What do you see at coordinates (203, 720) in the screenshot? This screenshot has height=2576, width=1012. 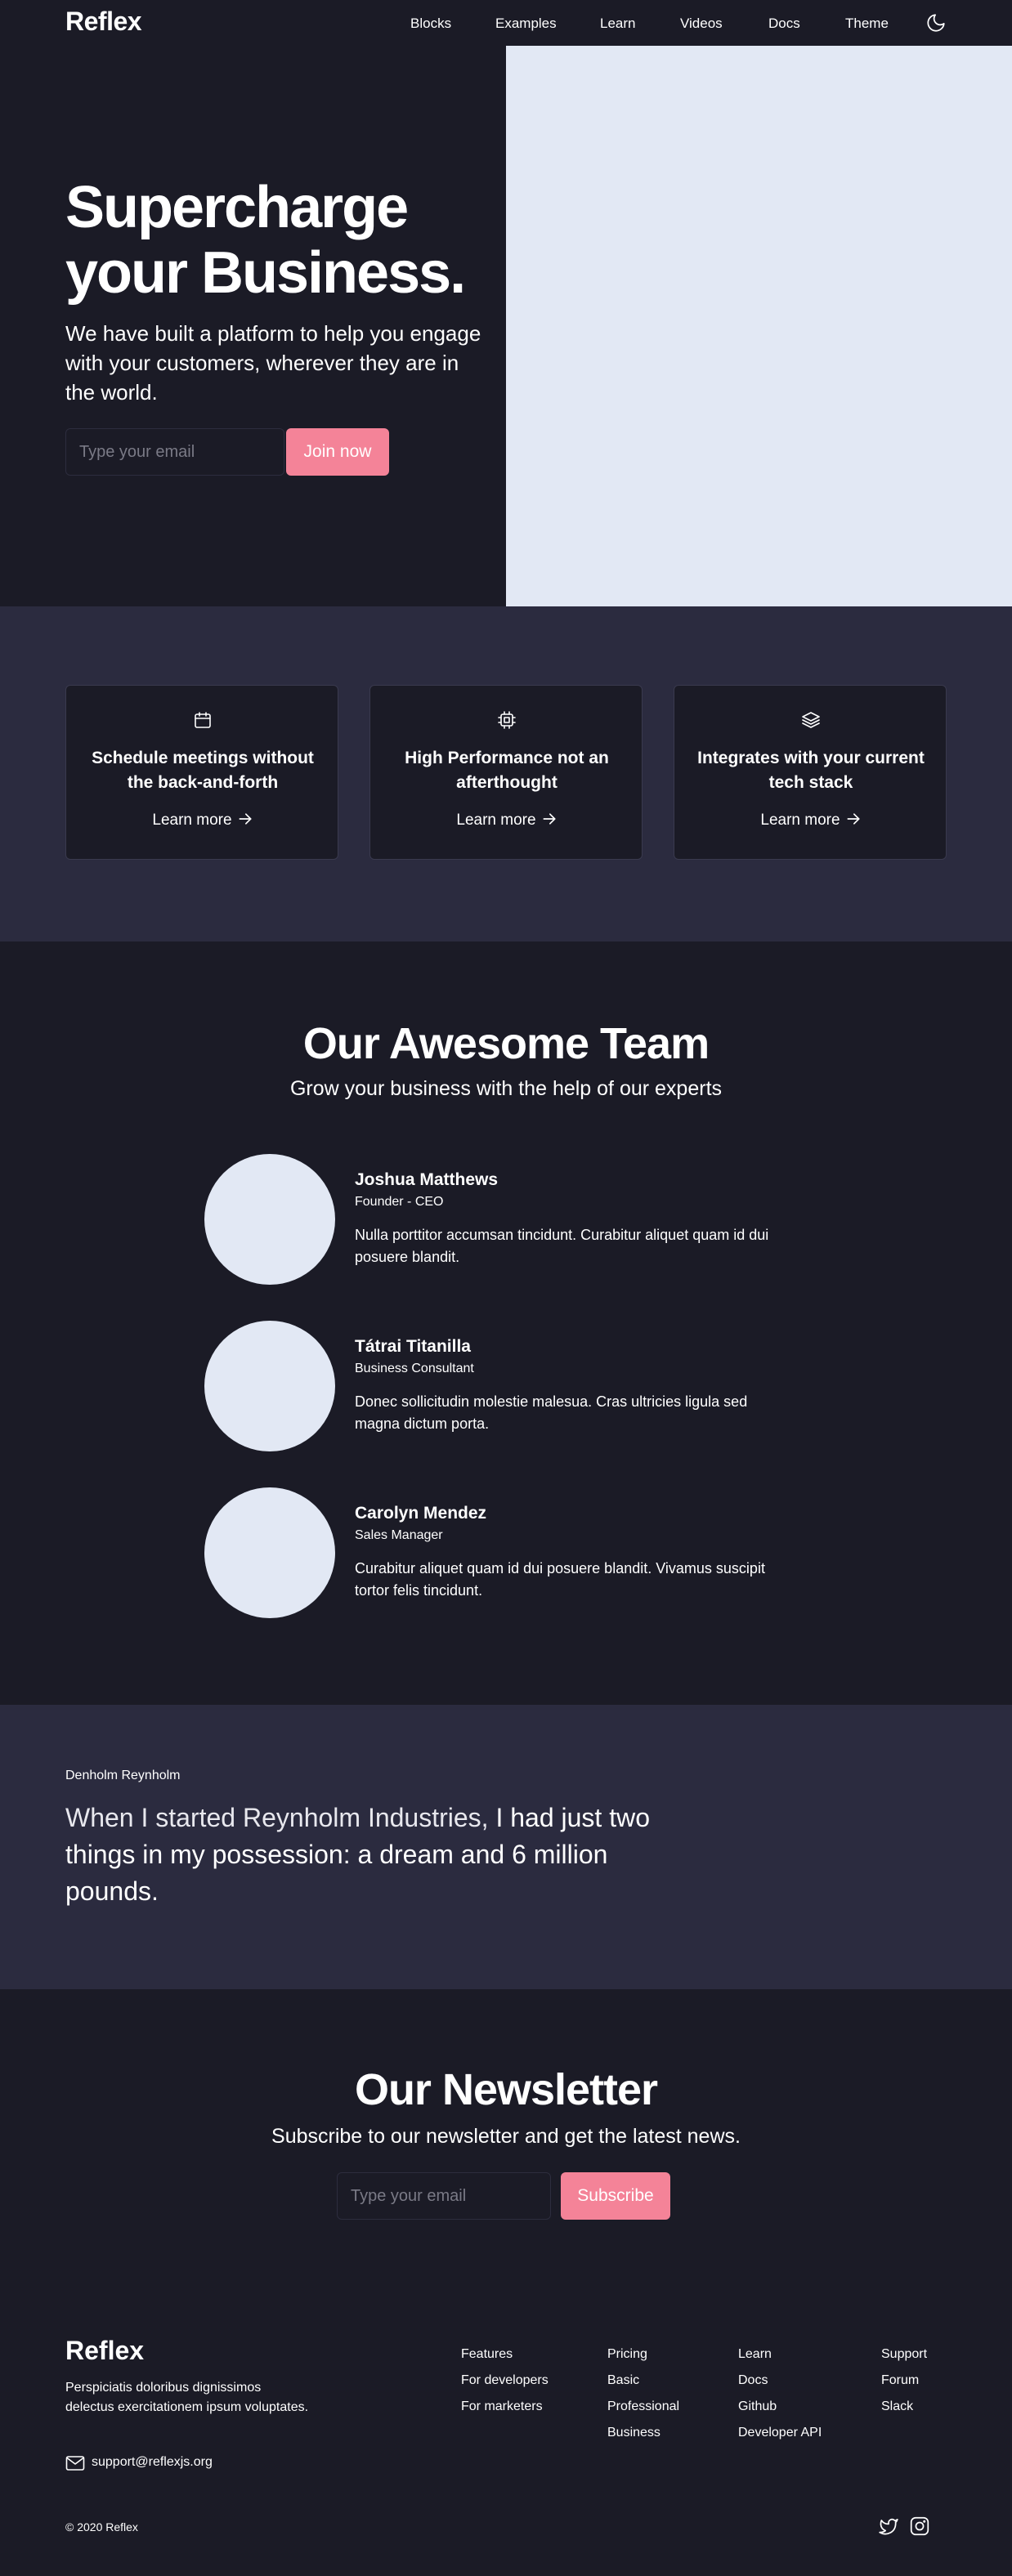 I see `calendar-icon` at bounding box center [203, 720].